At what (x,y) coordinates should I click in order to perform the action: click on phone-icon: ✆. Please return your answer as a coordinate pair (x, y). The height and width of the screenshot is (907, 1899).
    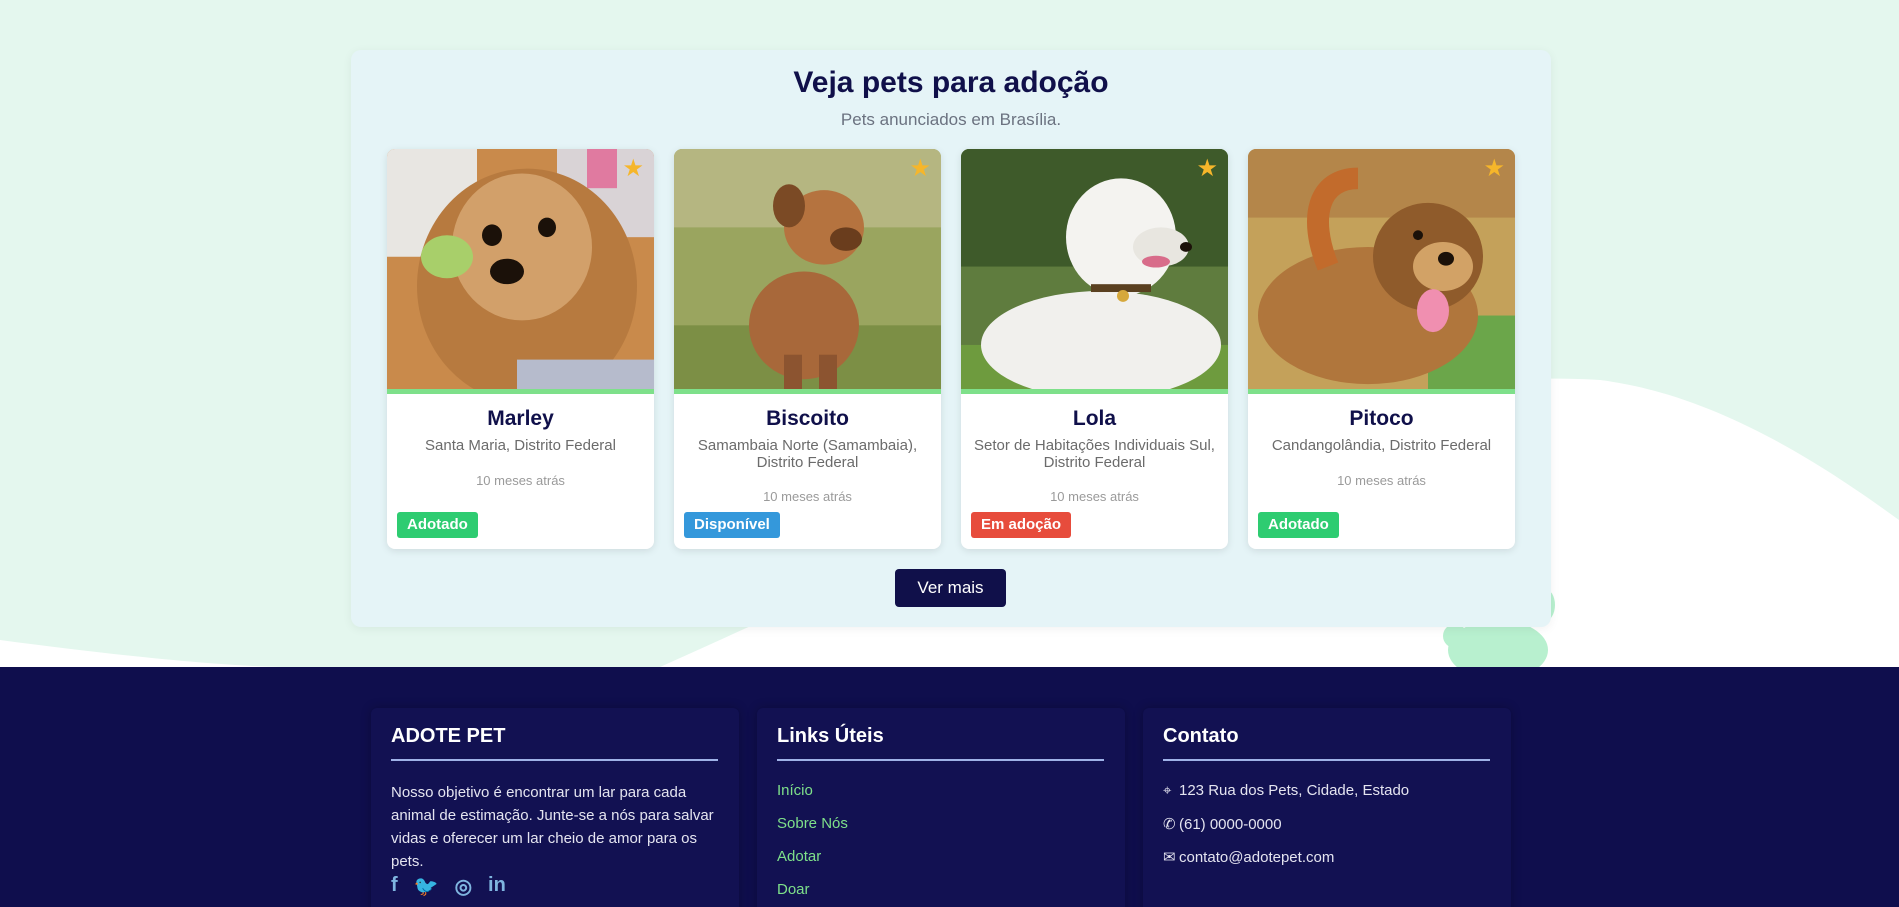
    Looking at the image, I should click on (1169, 824).